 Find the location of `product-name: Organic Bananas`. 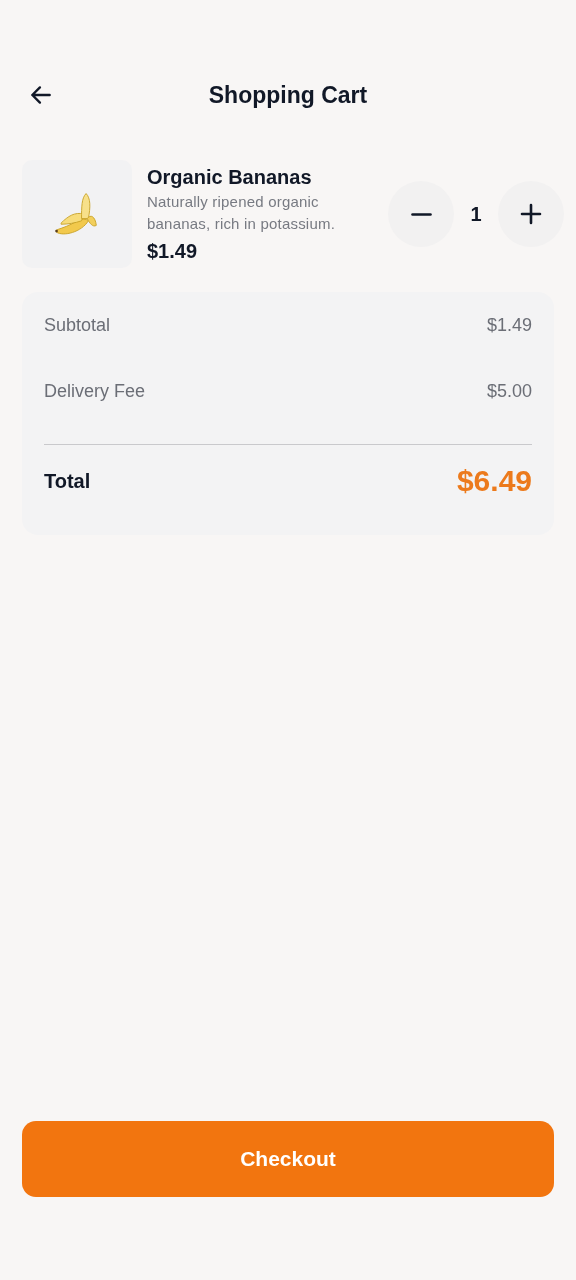

product-name: Organic Bananas is located at coordinates (230, 177).